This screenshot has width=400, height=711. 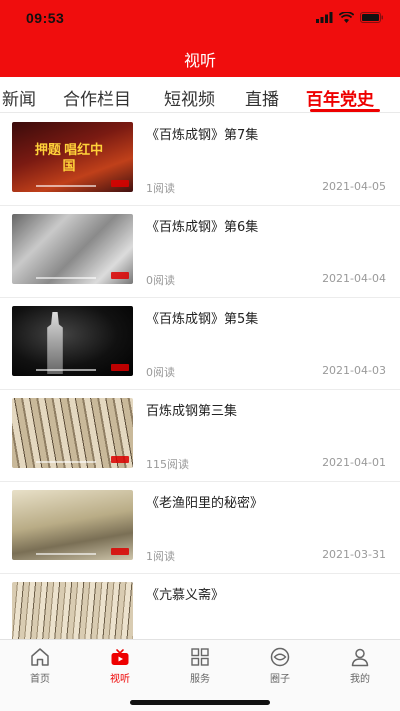 What do you see at coordinates (200, 702) in the screenshot?
I see `home-indicator` at bounding box center [200, 702].